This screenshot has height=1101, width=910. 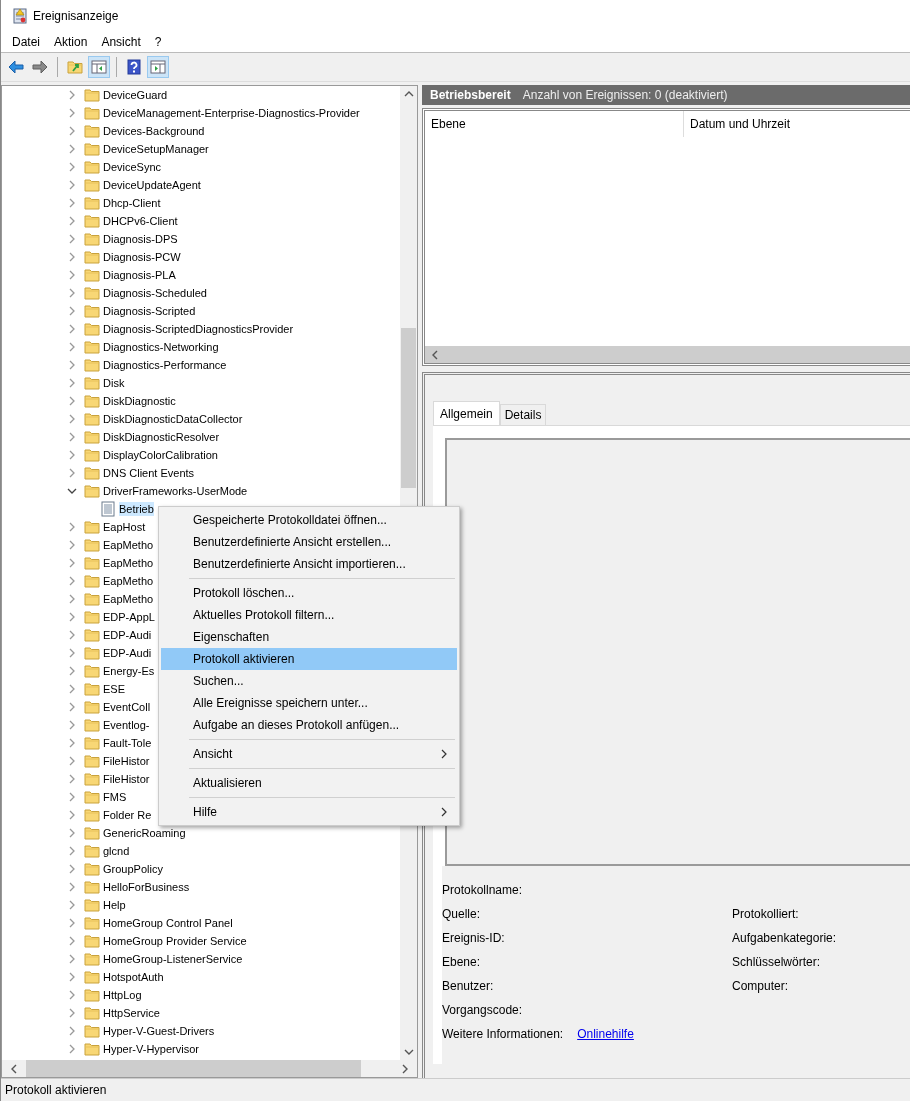 I want to click on field-label: Ebene:, so click(x=462, y=962).